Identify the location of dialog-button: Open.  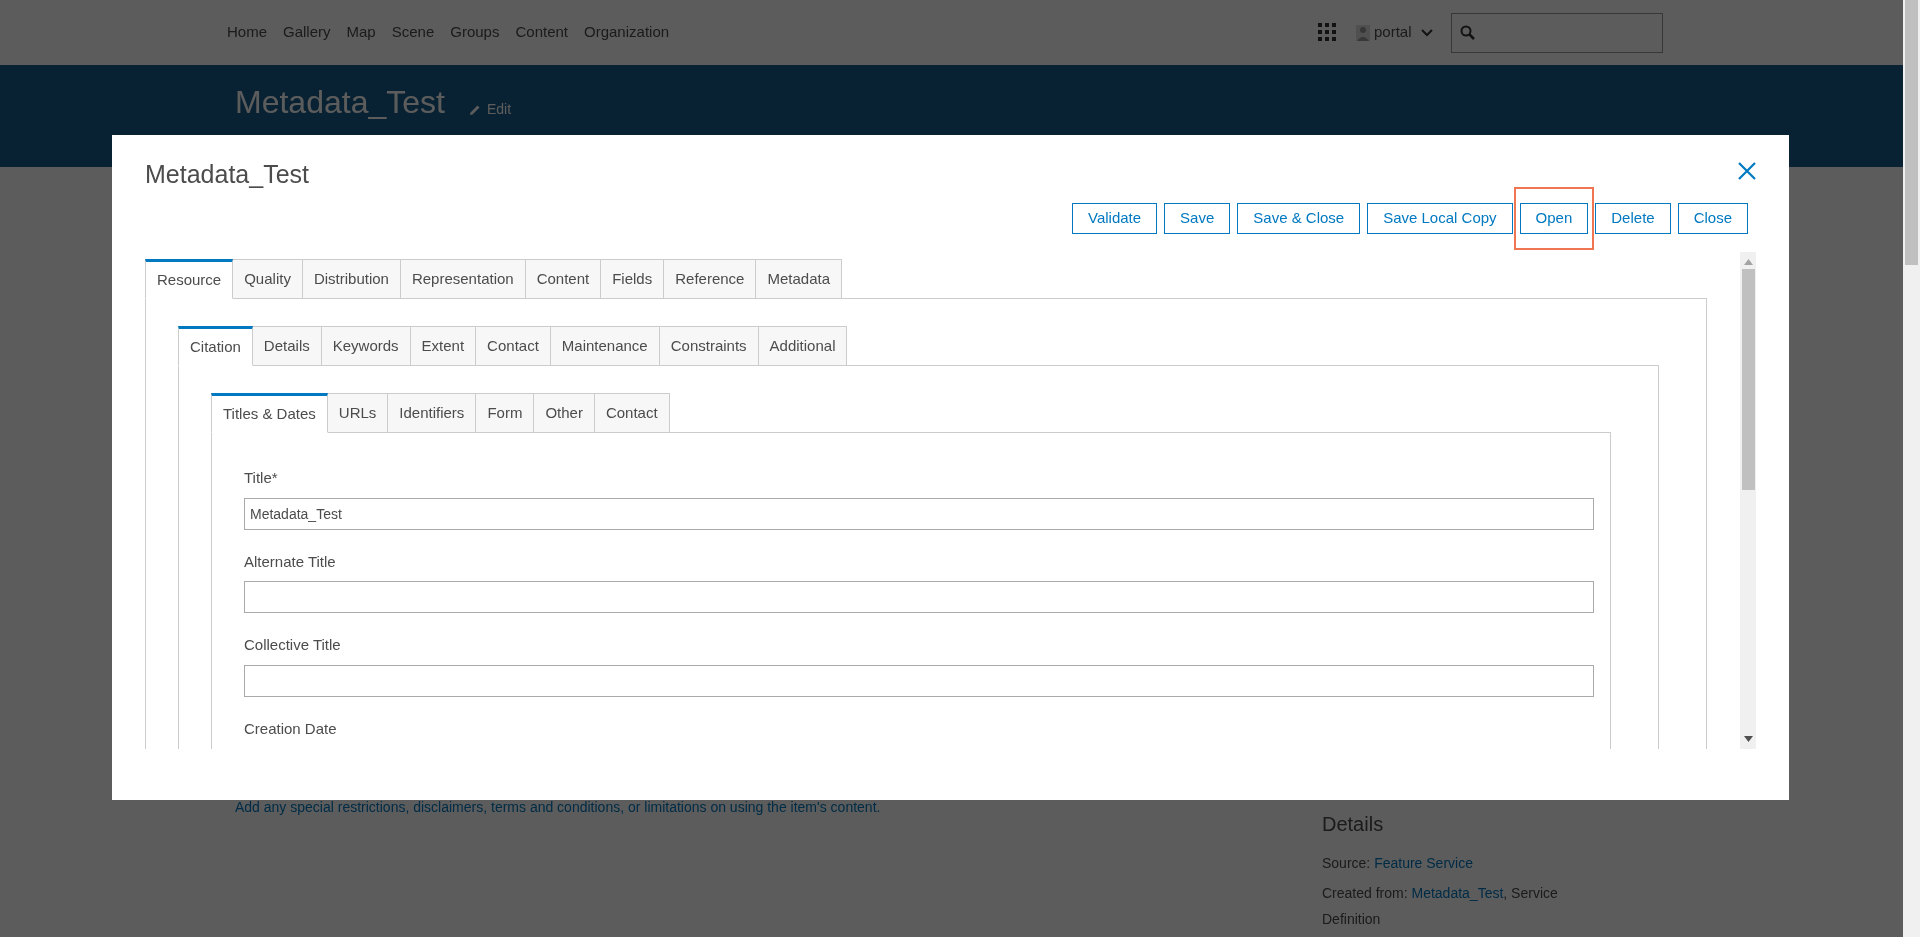
(1554, 218).